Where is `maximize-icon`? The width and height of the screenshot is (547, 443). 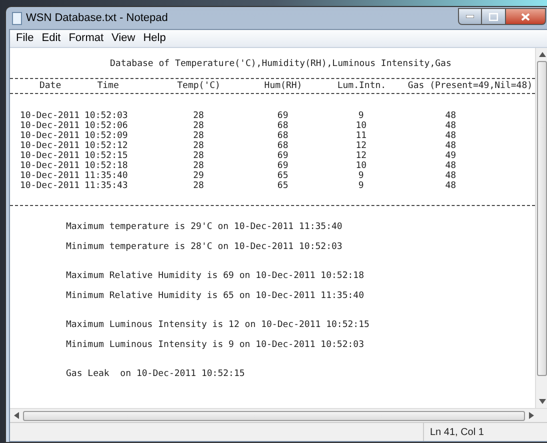 maximize-icon is located at coordinates (493, 16).